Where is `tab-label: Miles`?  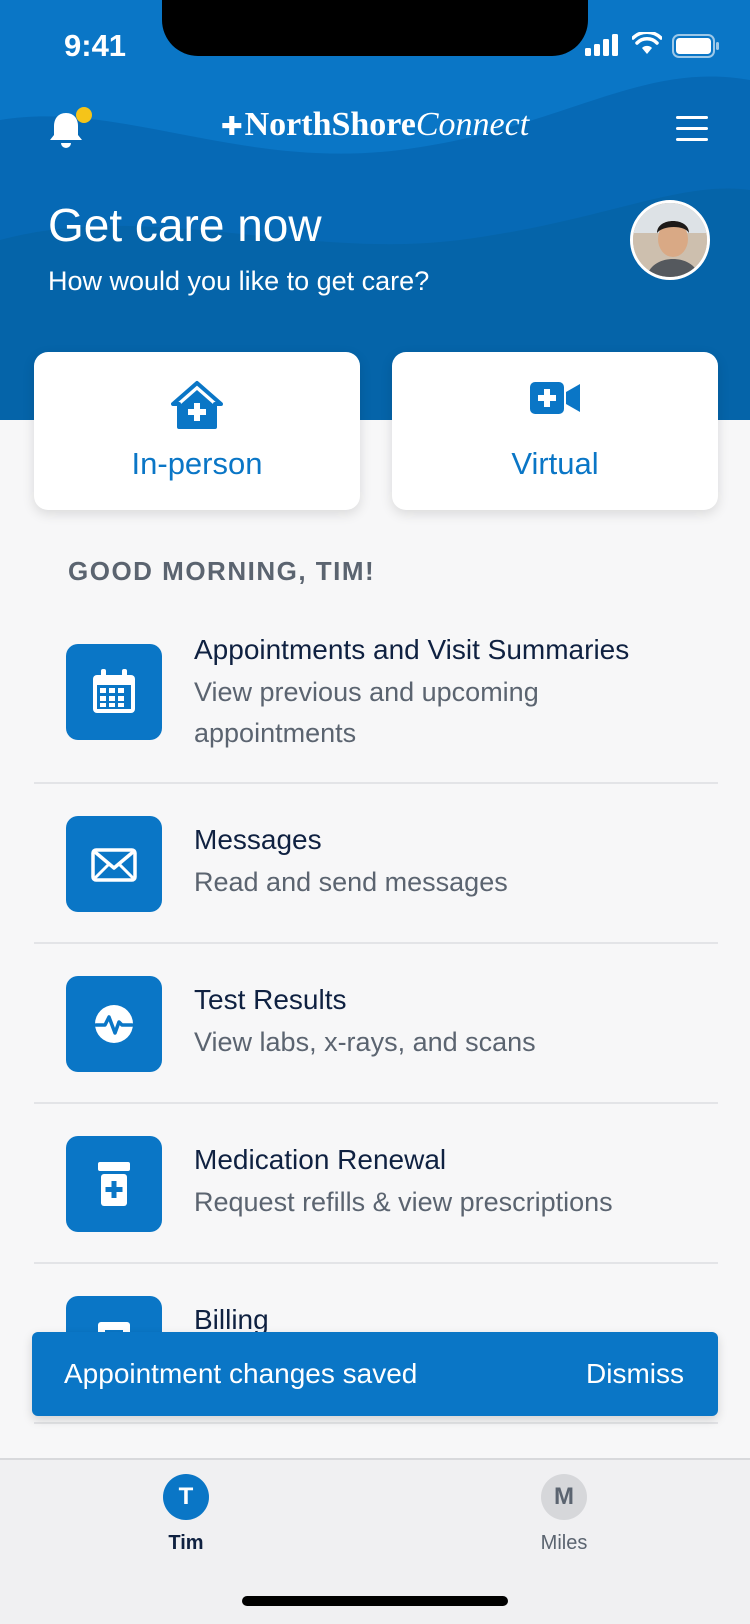 tab-label: Miles is located at coordinates (564, 1543).